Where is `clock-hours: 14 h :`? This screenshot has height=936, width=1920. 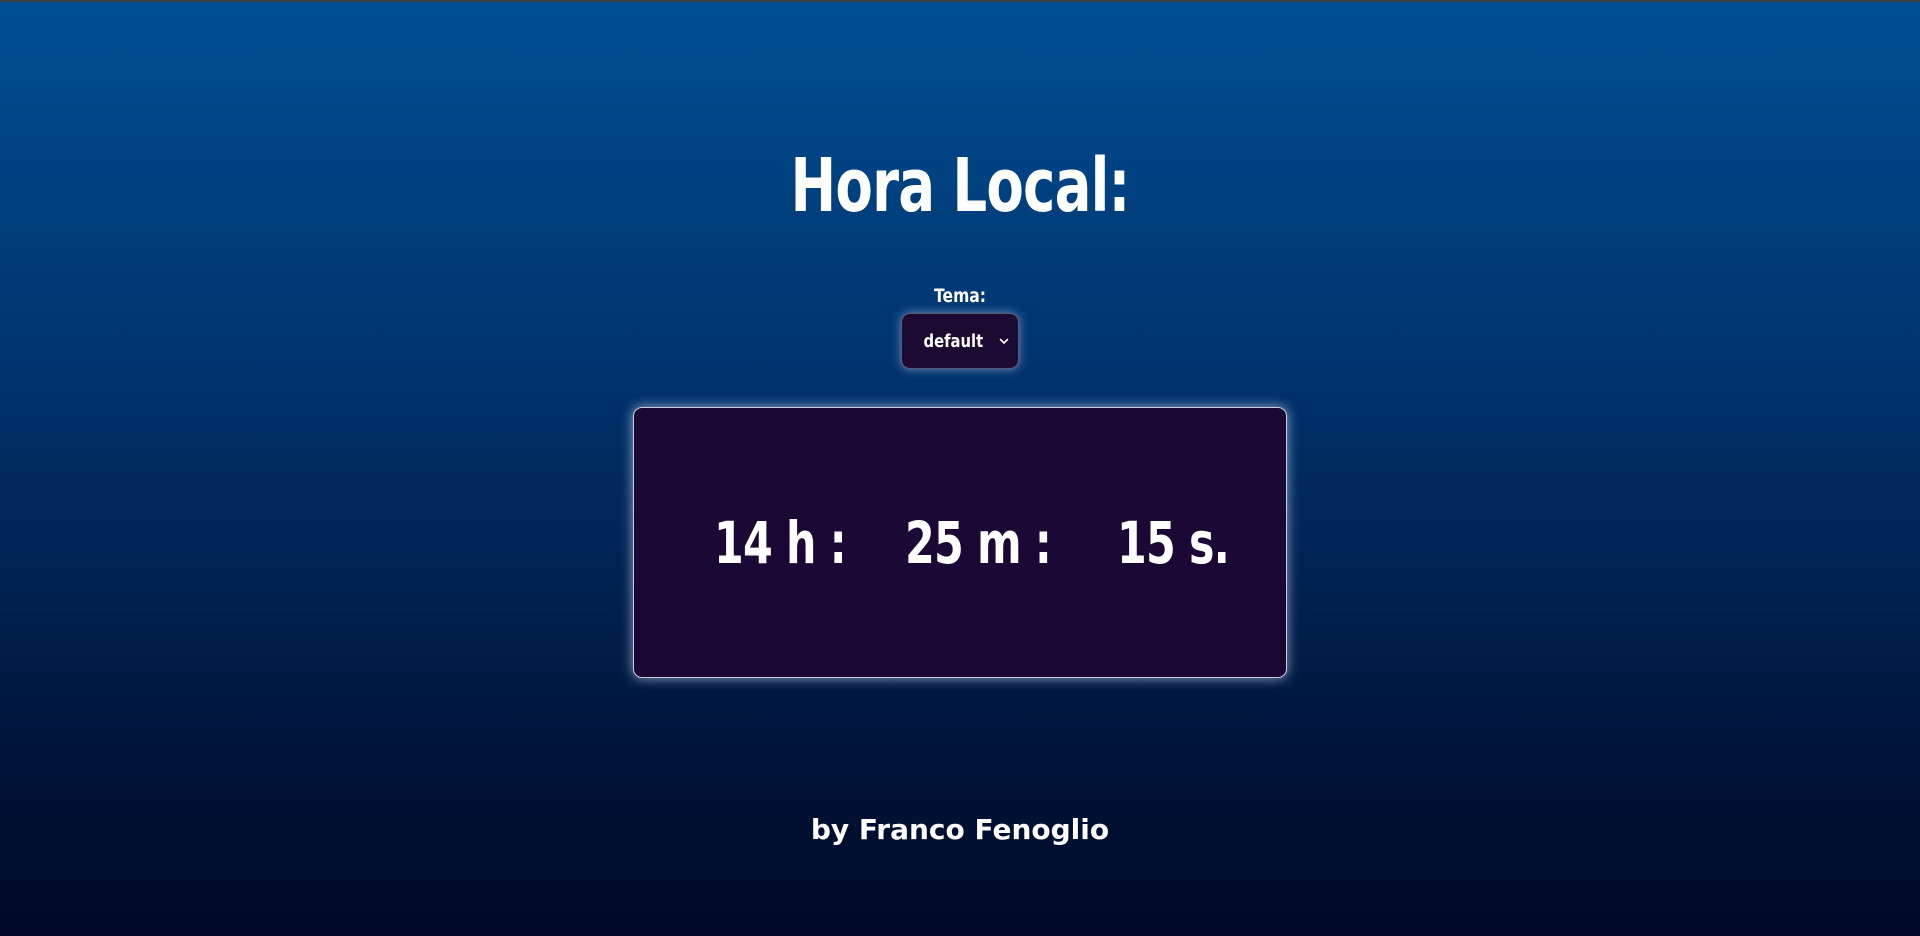 clock-hours: 14 h : is located at coordinates (780, 543).